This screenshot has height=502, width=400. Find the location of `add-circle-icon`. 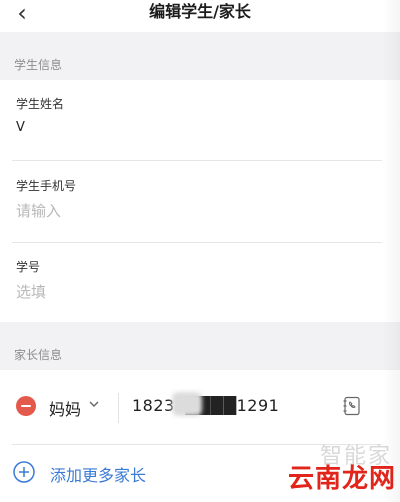

add-circle-icon is located at coordinates (24, 472).